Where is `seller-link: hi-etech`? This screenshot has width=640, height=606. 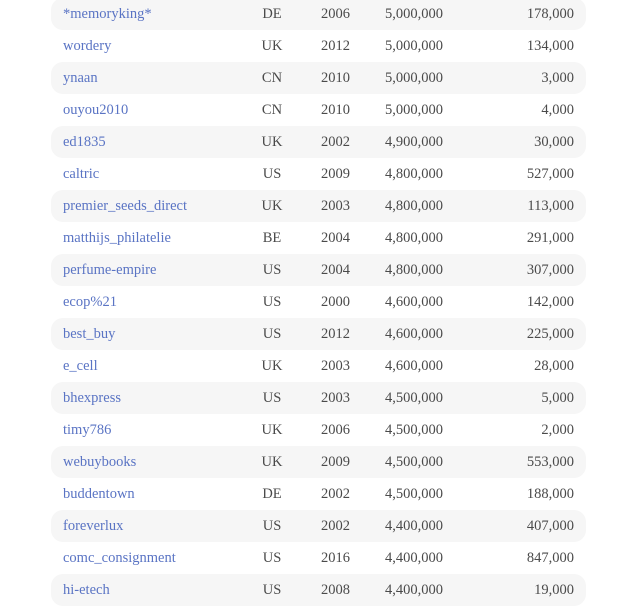
seller-link: hi-etech is located at coordinates (86, 590).